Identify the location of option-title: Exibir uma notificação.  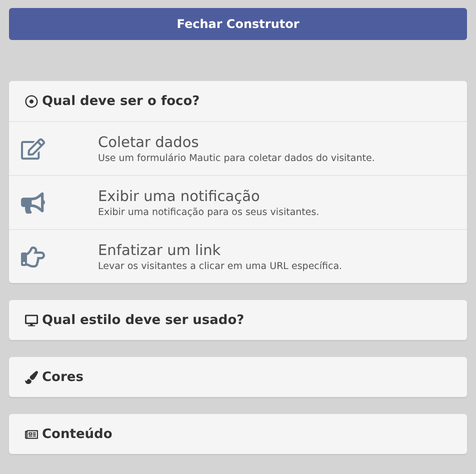
(179, 197).